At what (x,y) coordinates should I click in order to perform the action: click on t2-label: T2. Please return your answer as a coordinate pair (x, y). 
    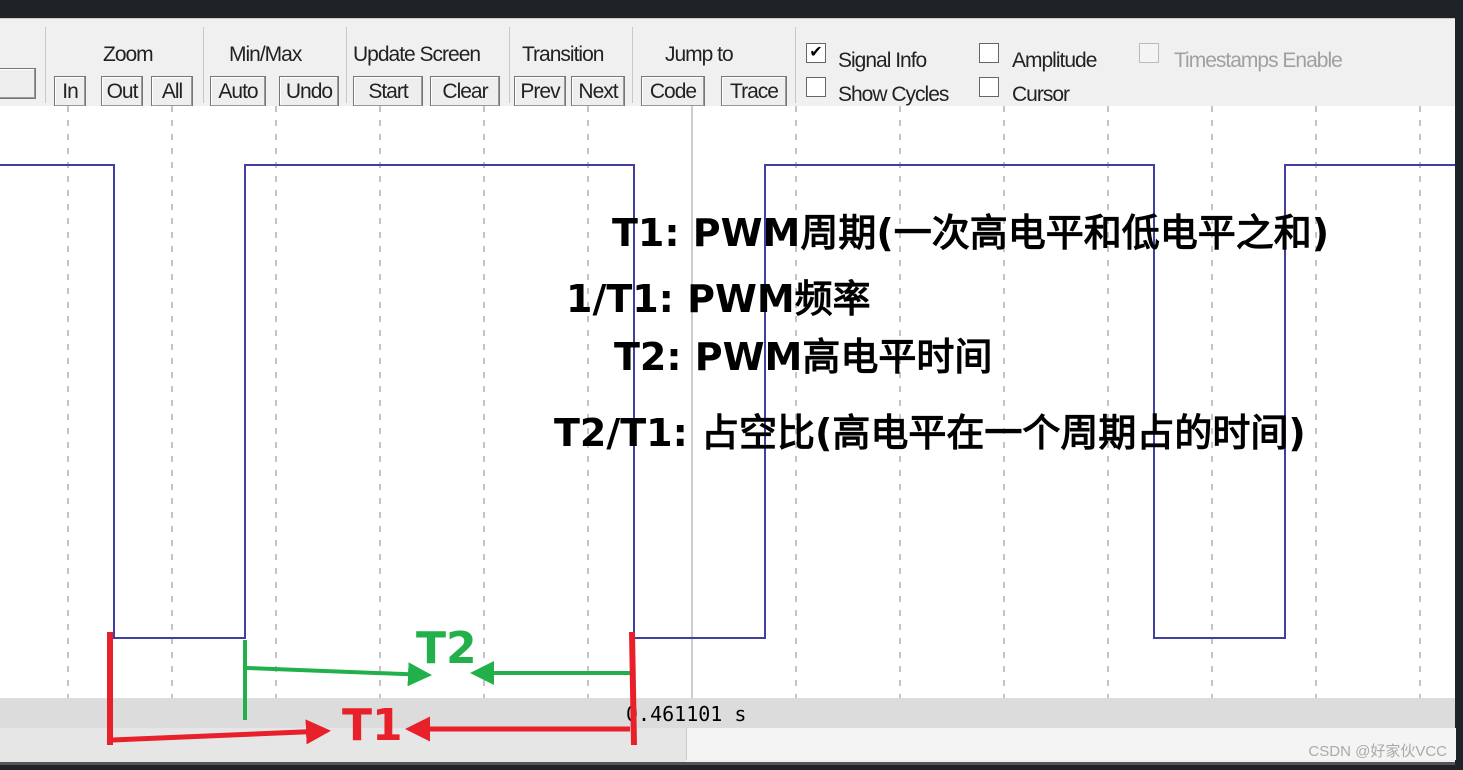
    Looking at the image, I should click on (446, 648).